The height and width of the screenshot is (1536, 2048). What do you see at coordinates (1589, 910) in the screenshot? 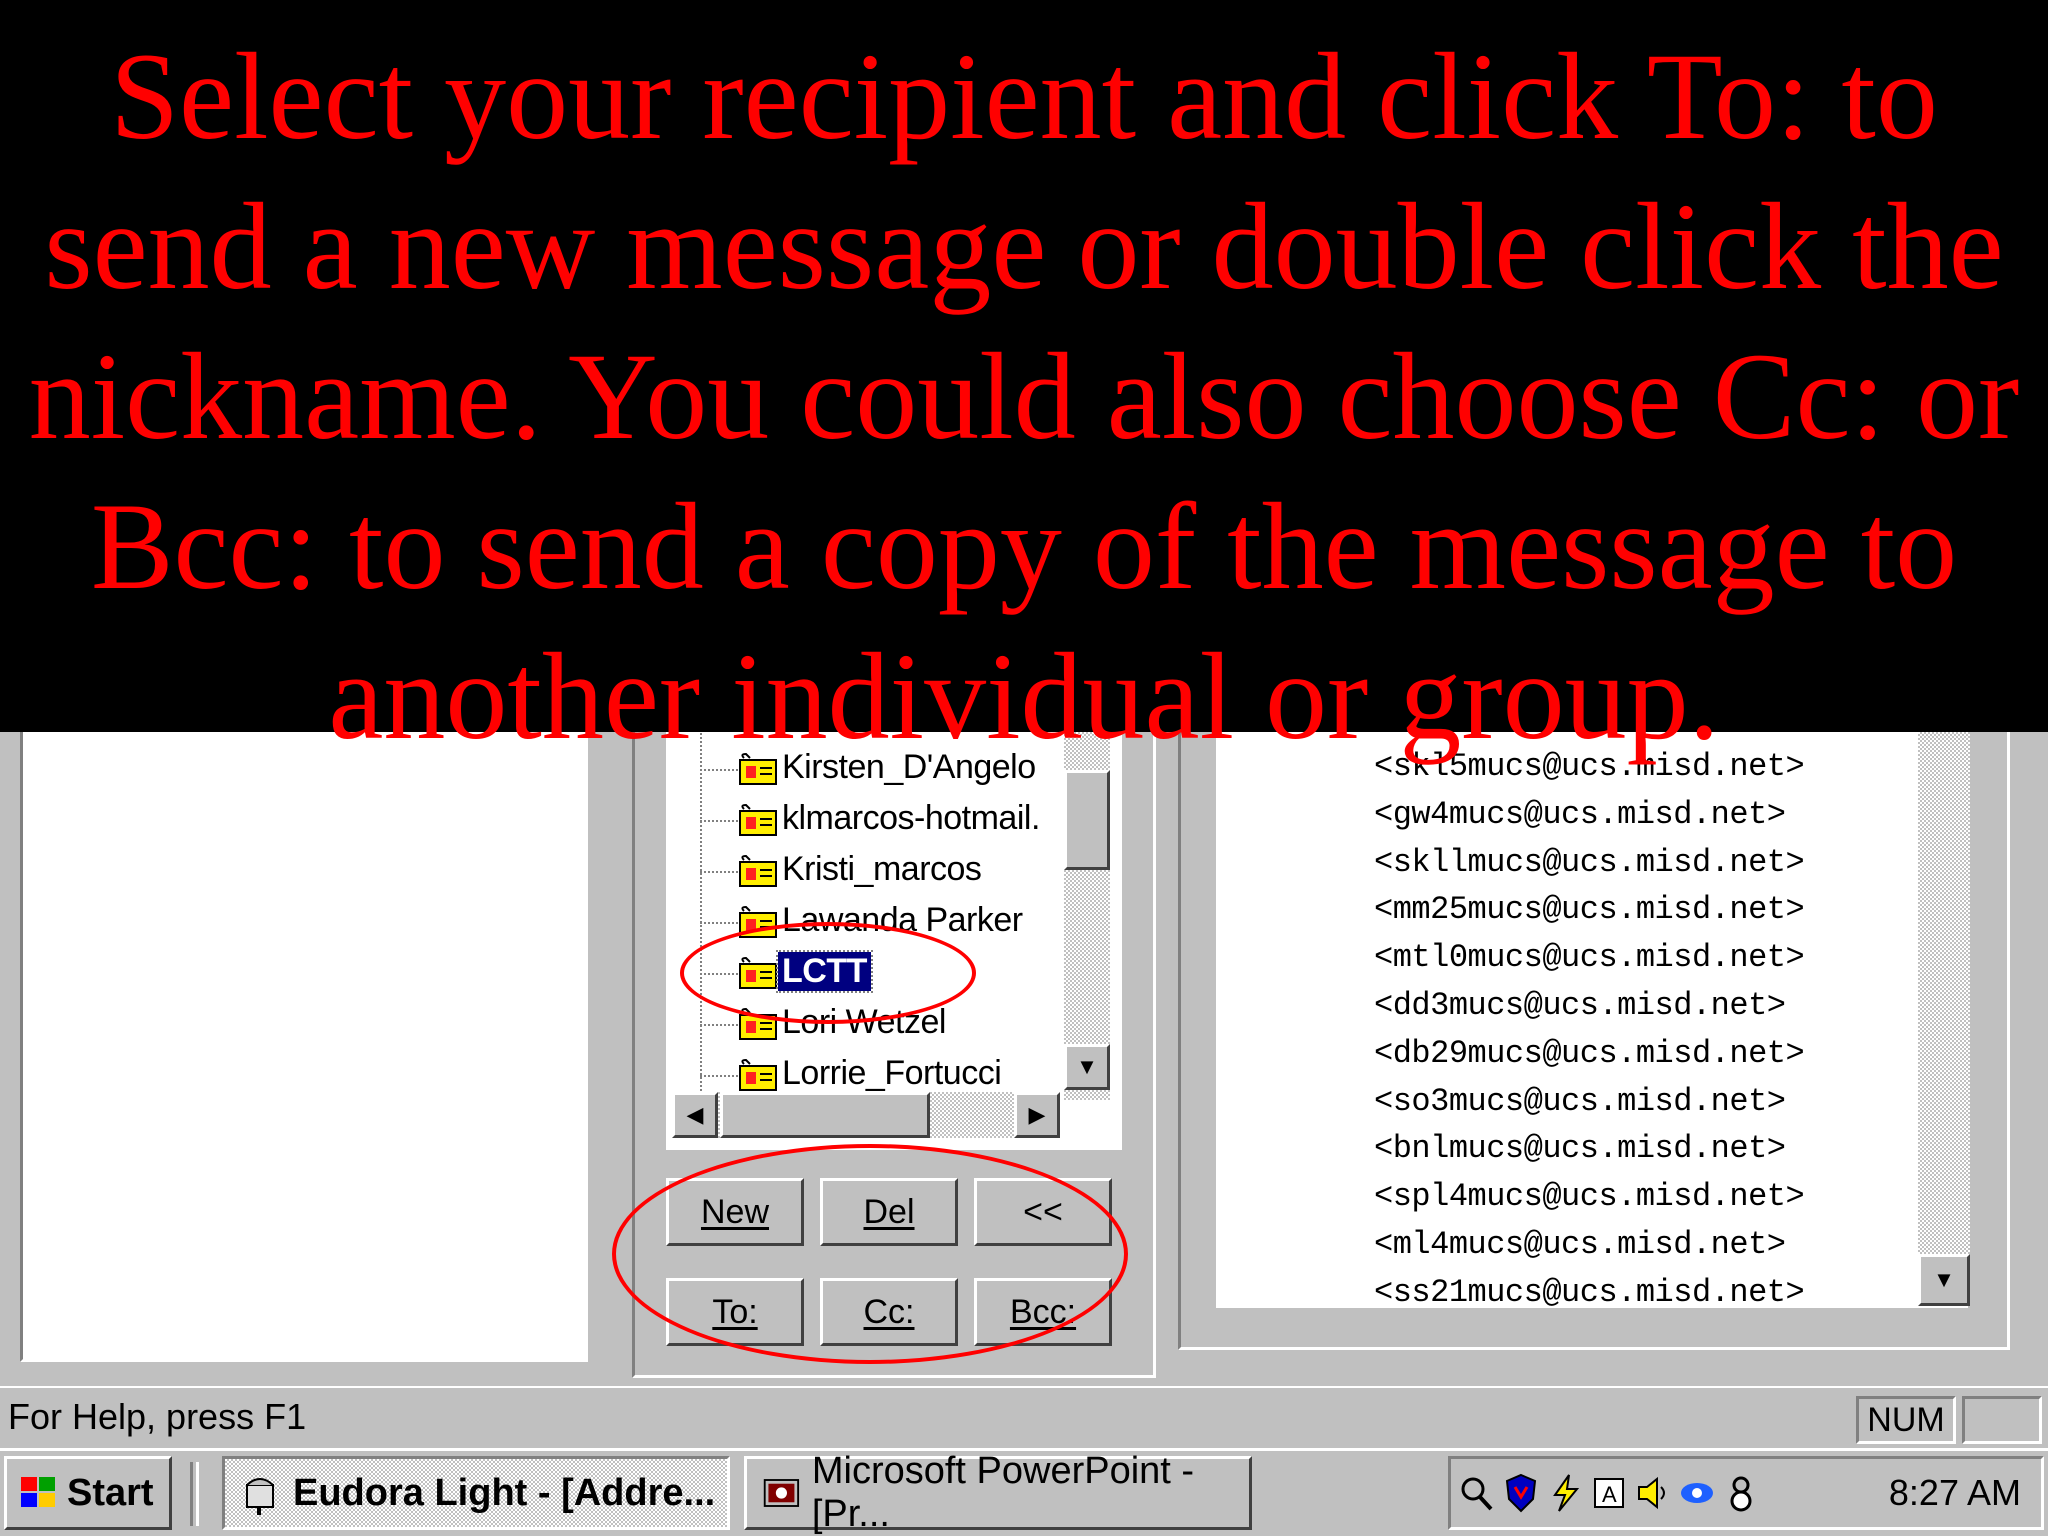
I see `address-line: <mm25mucs@ucs.misd.net>` at bounding box center [1589, 910].